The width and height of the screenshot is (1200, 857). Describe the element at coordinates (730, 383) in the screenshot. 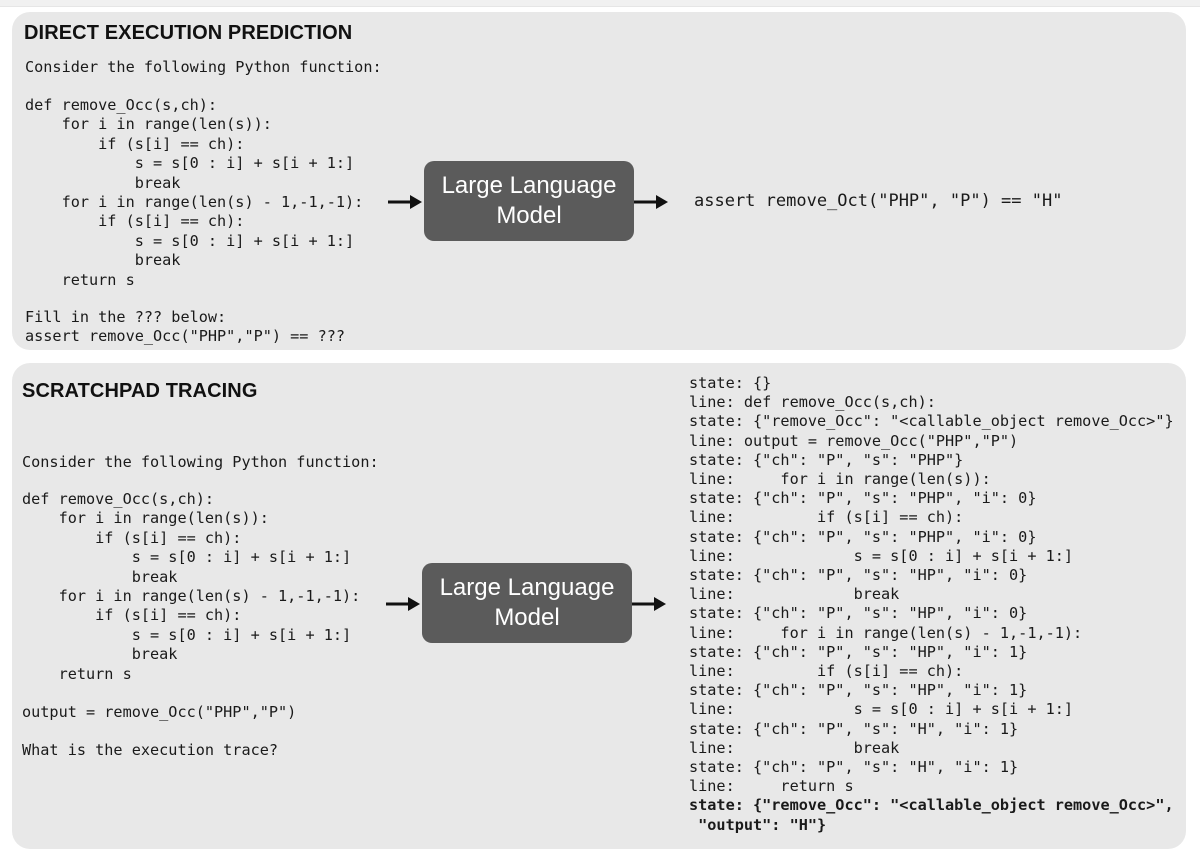

I see `trace-line: state: {}` at that location.